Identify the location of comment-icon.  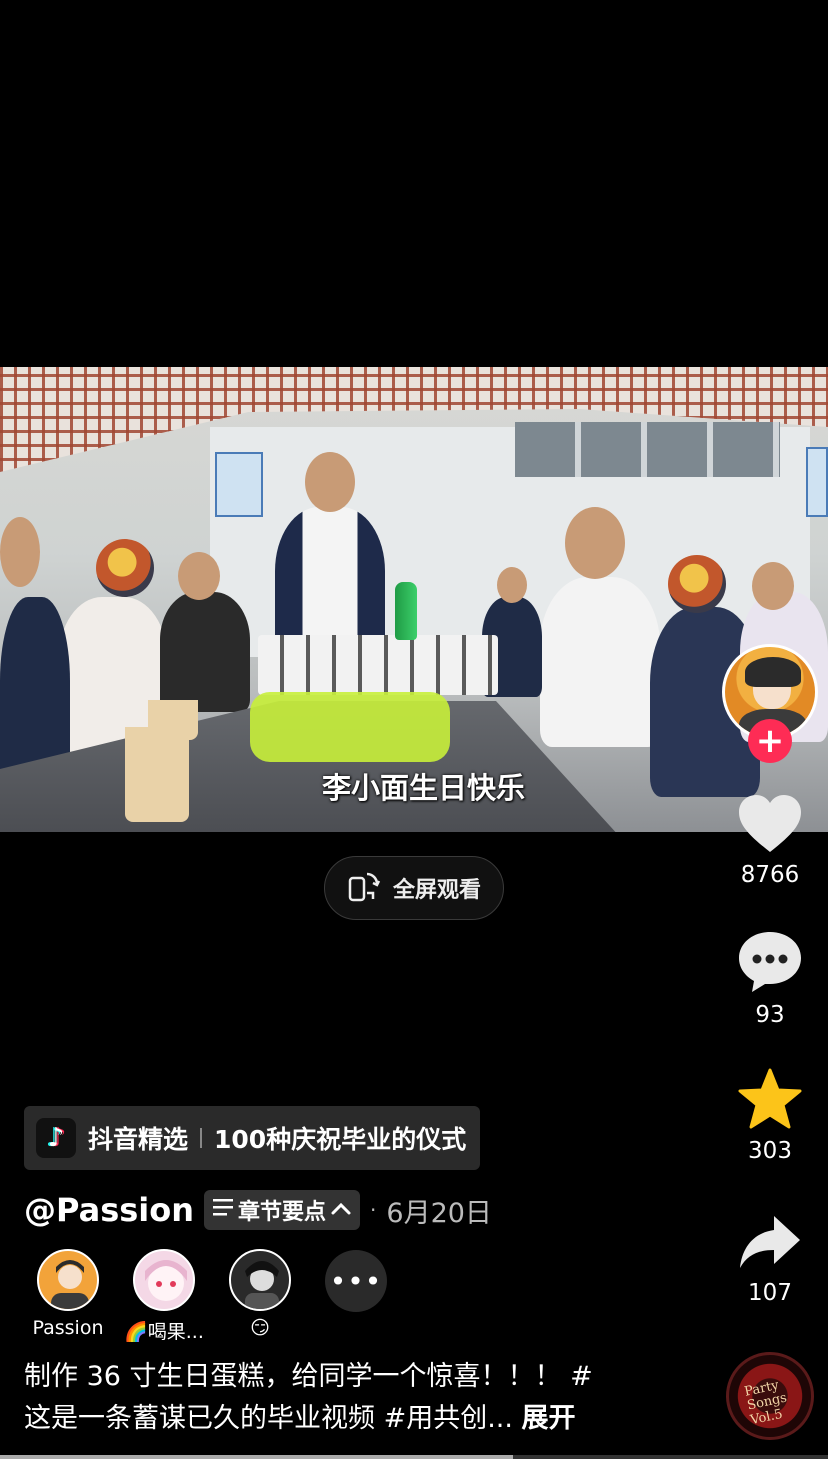
(770, 964).